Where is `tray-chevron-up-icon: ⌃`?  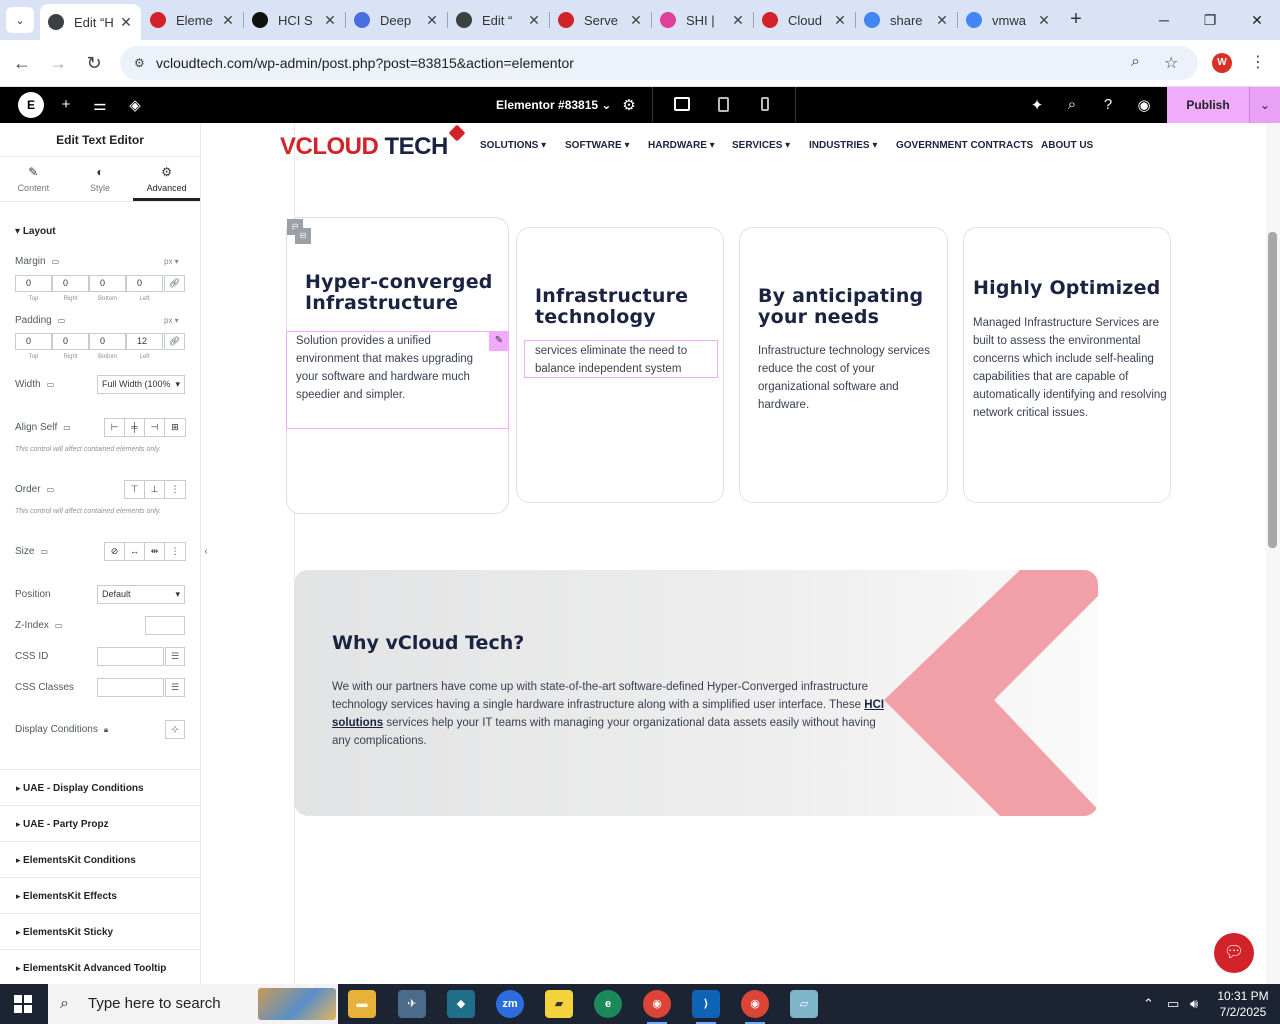 tray-chevron-up-icon: ⌃ is located at coordinates (1148, 1004).